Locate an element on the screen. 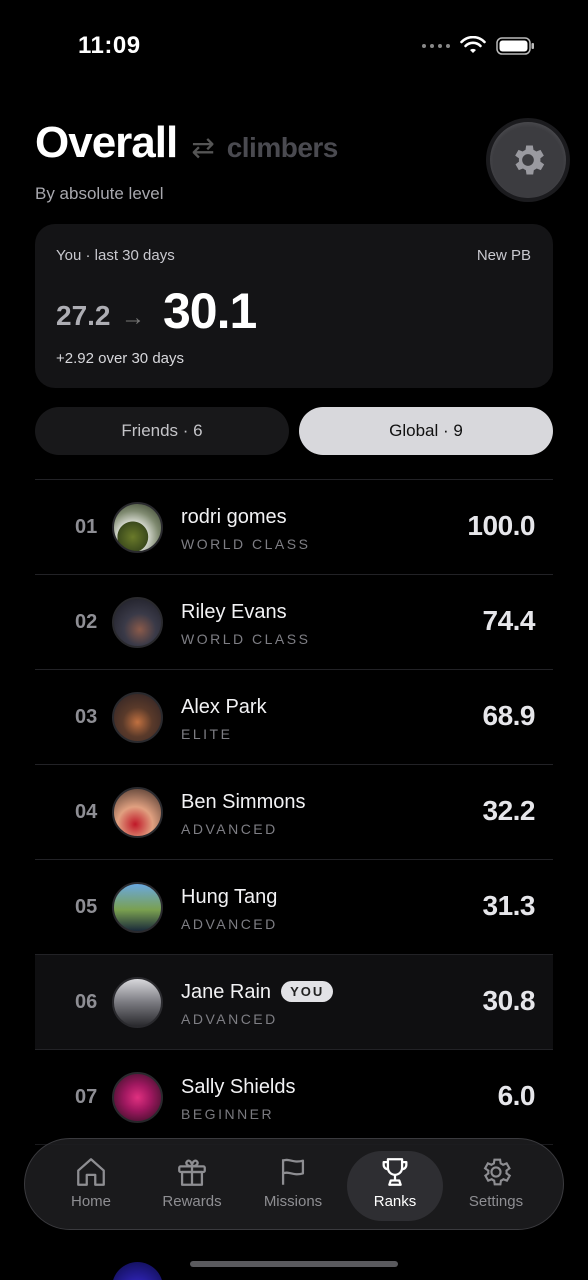  previous-level: 27.2 is located at coordinates (83, 315).